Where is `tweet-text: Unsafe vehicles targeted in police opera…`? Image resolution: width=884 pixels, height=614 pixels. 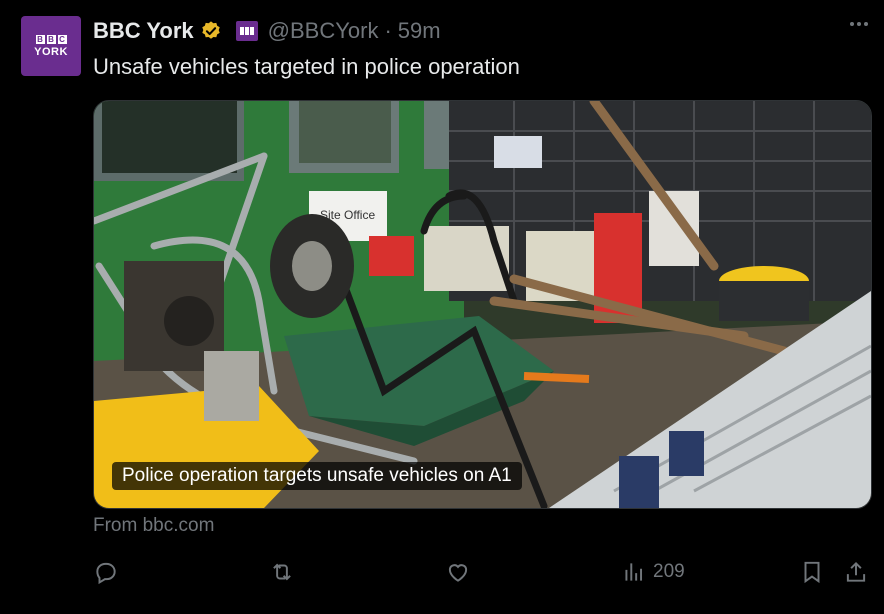
tweet-text: Unsafe vehicles targeted in police opera… is located at coordinates (306, 66).